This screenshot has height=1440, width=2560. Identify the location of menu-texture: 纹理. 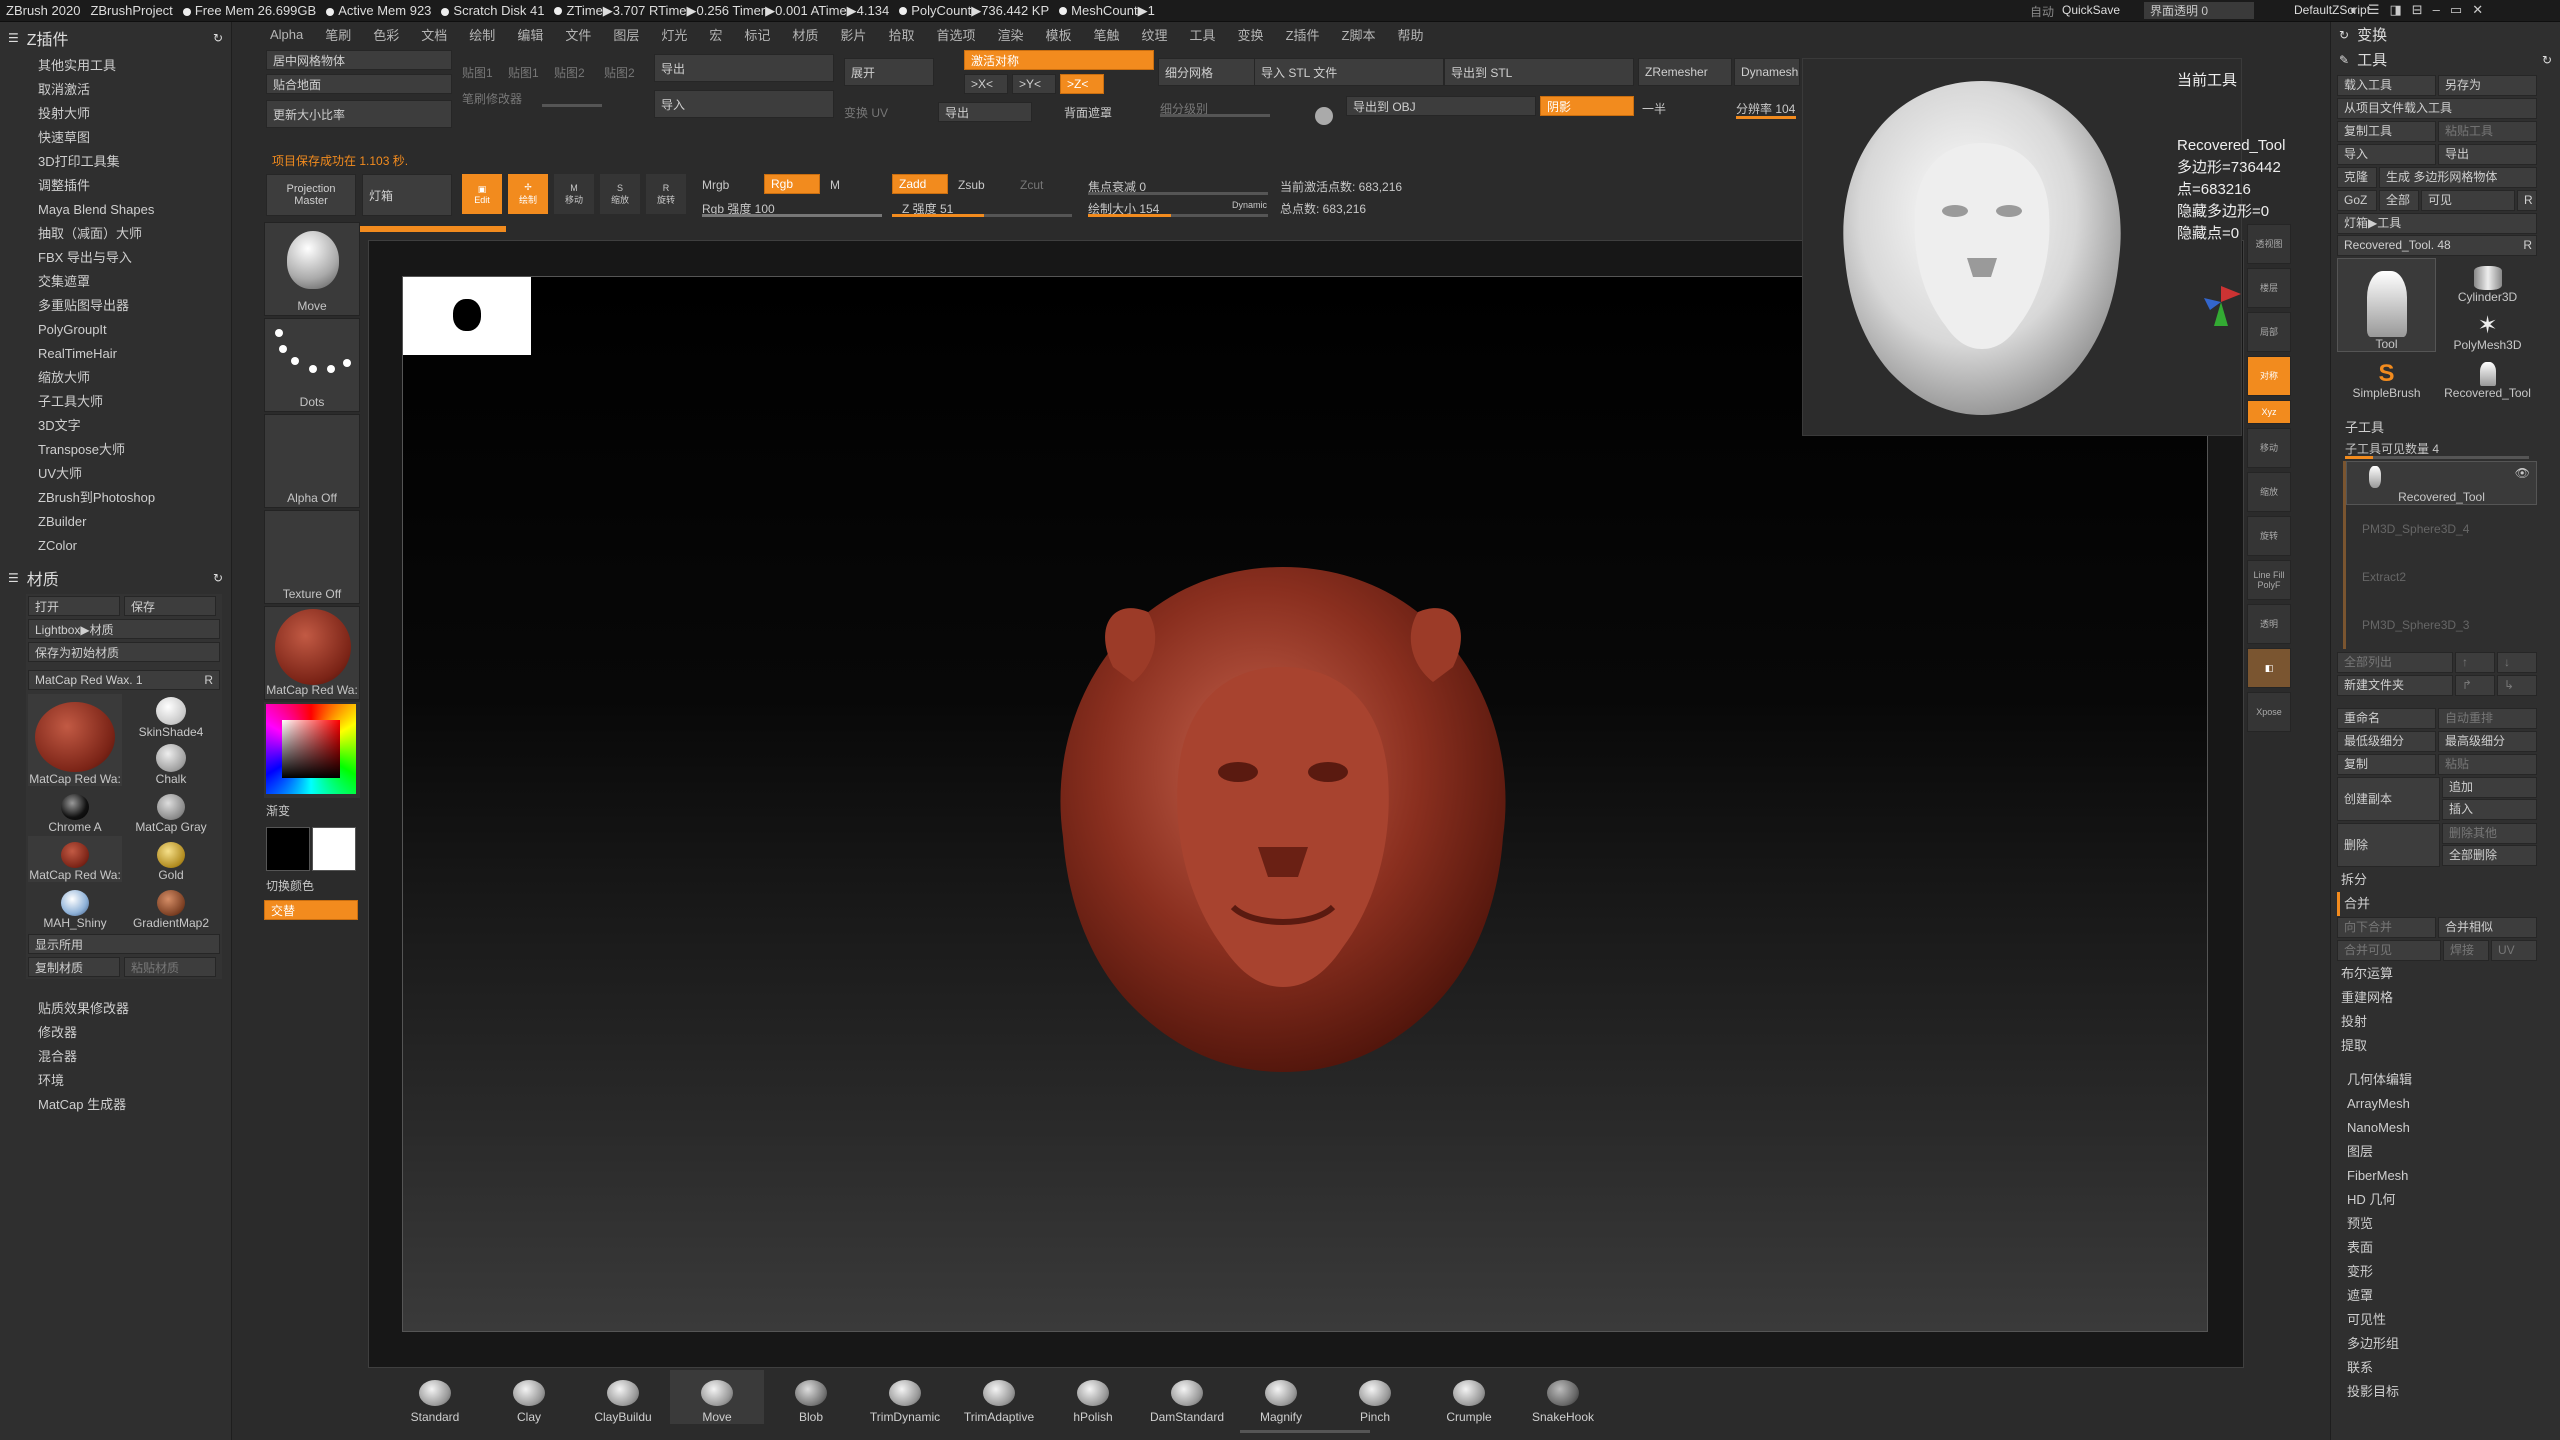
(1155, 34).